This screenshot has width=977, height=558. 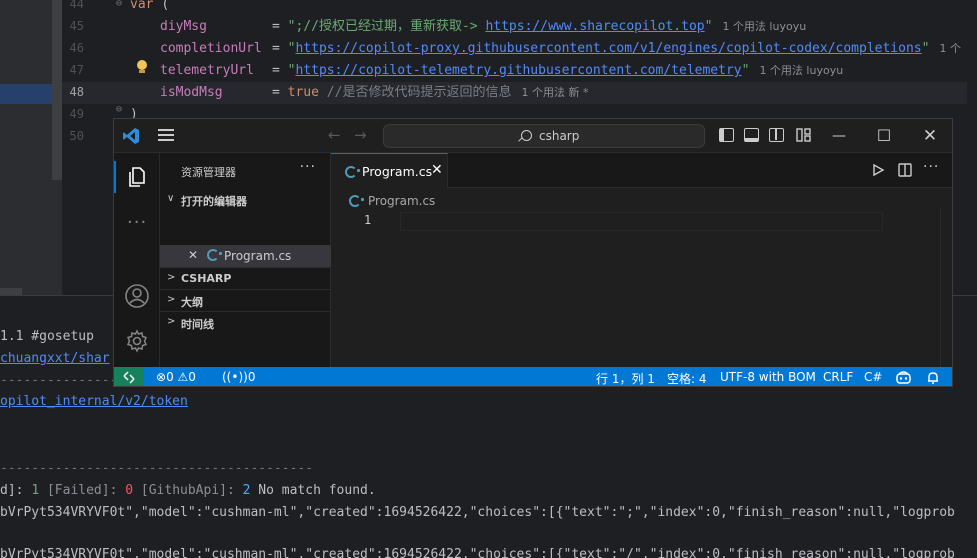 What do you see at coordinates (594, 26) in the screenshot?
I see `diy-msg-link: https://www.sharecopilot.top` at bounding box center [594, 26].